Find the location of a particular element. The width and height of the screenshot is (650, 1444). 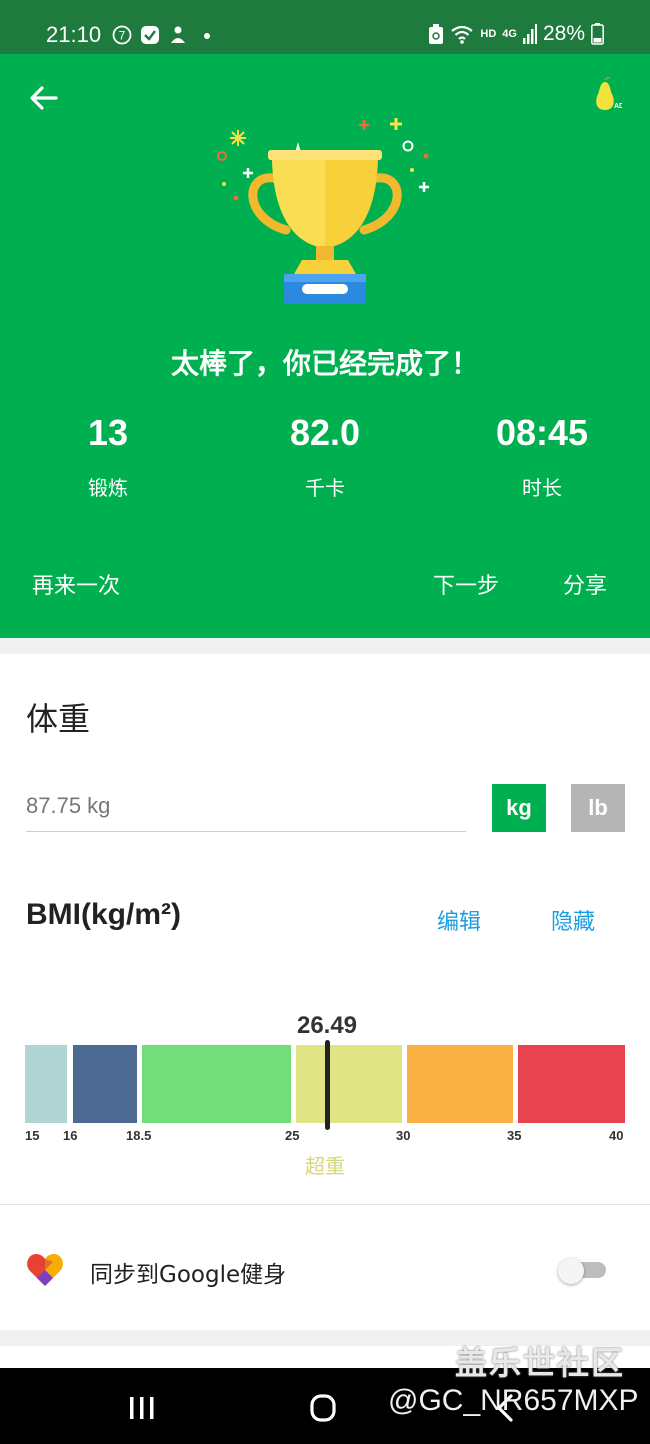

bmi-value: 26.49 is located at coordinates (327, 1025).